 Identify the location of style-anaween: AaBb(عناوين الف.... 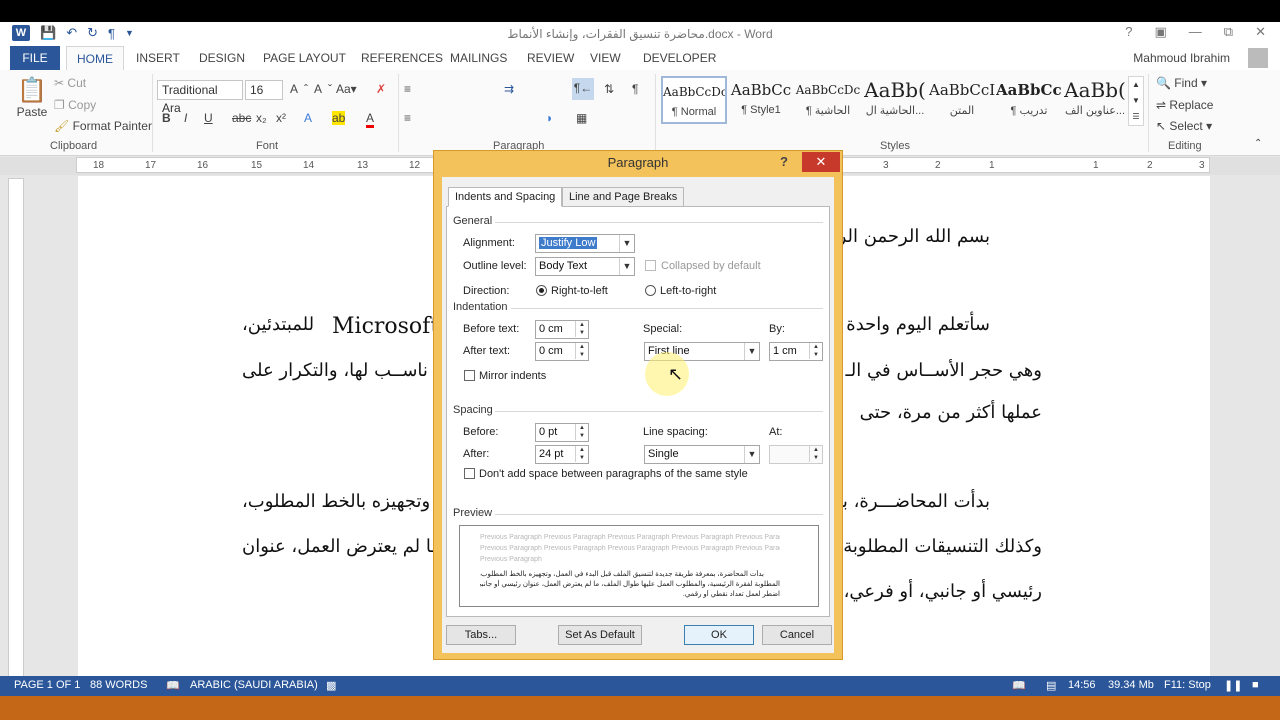
(1095, 100).